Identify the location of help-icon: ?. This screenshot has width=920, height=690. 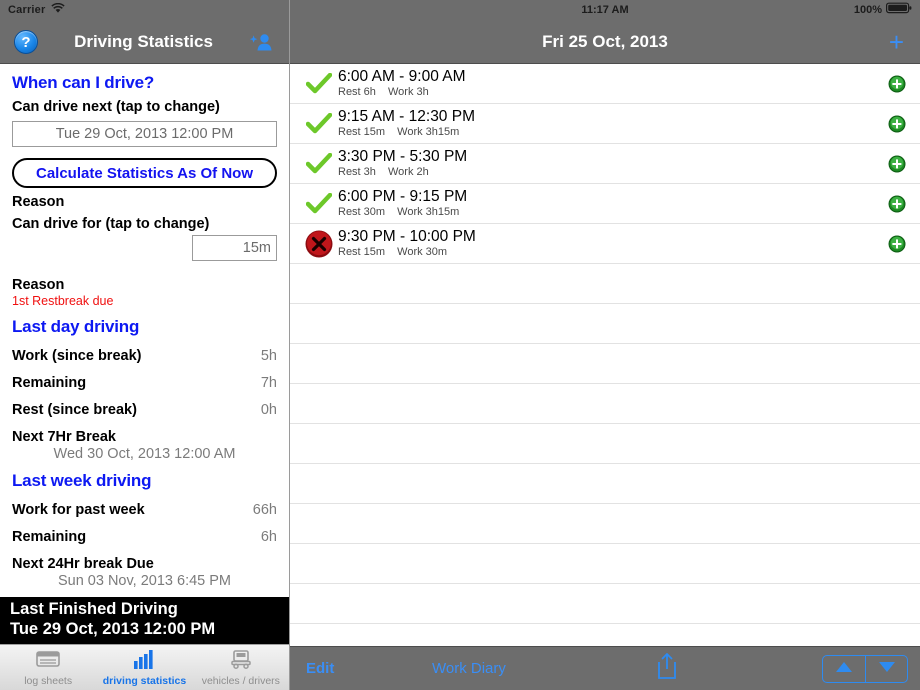
(26, 41).